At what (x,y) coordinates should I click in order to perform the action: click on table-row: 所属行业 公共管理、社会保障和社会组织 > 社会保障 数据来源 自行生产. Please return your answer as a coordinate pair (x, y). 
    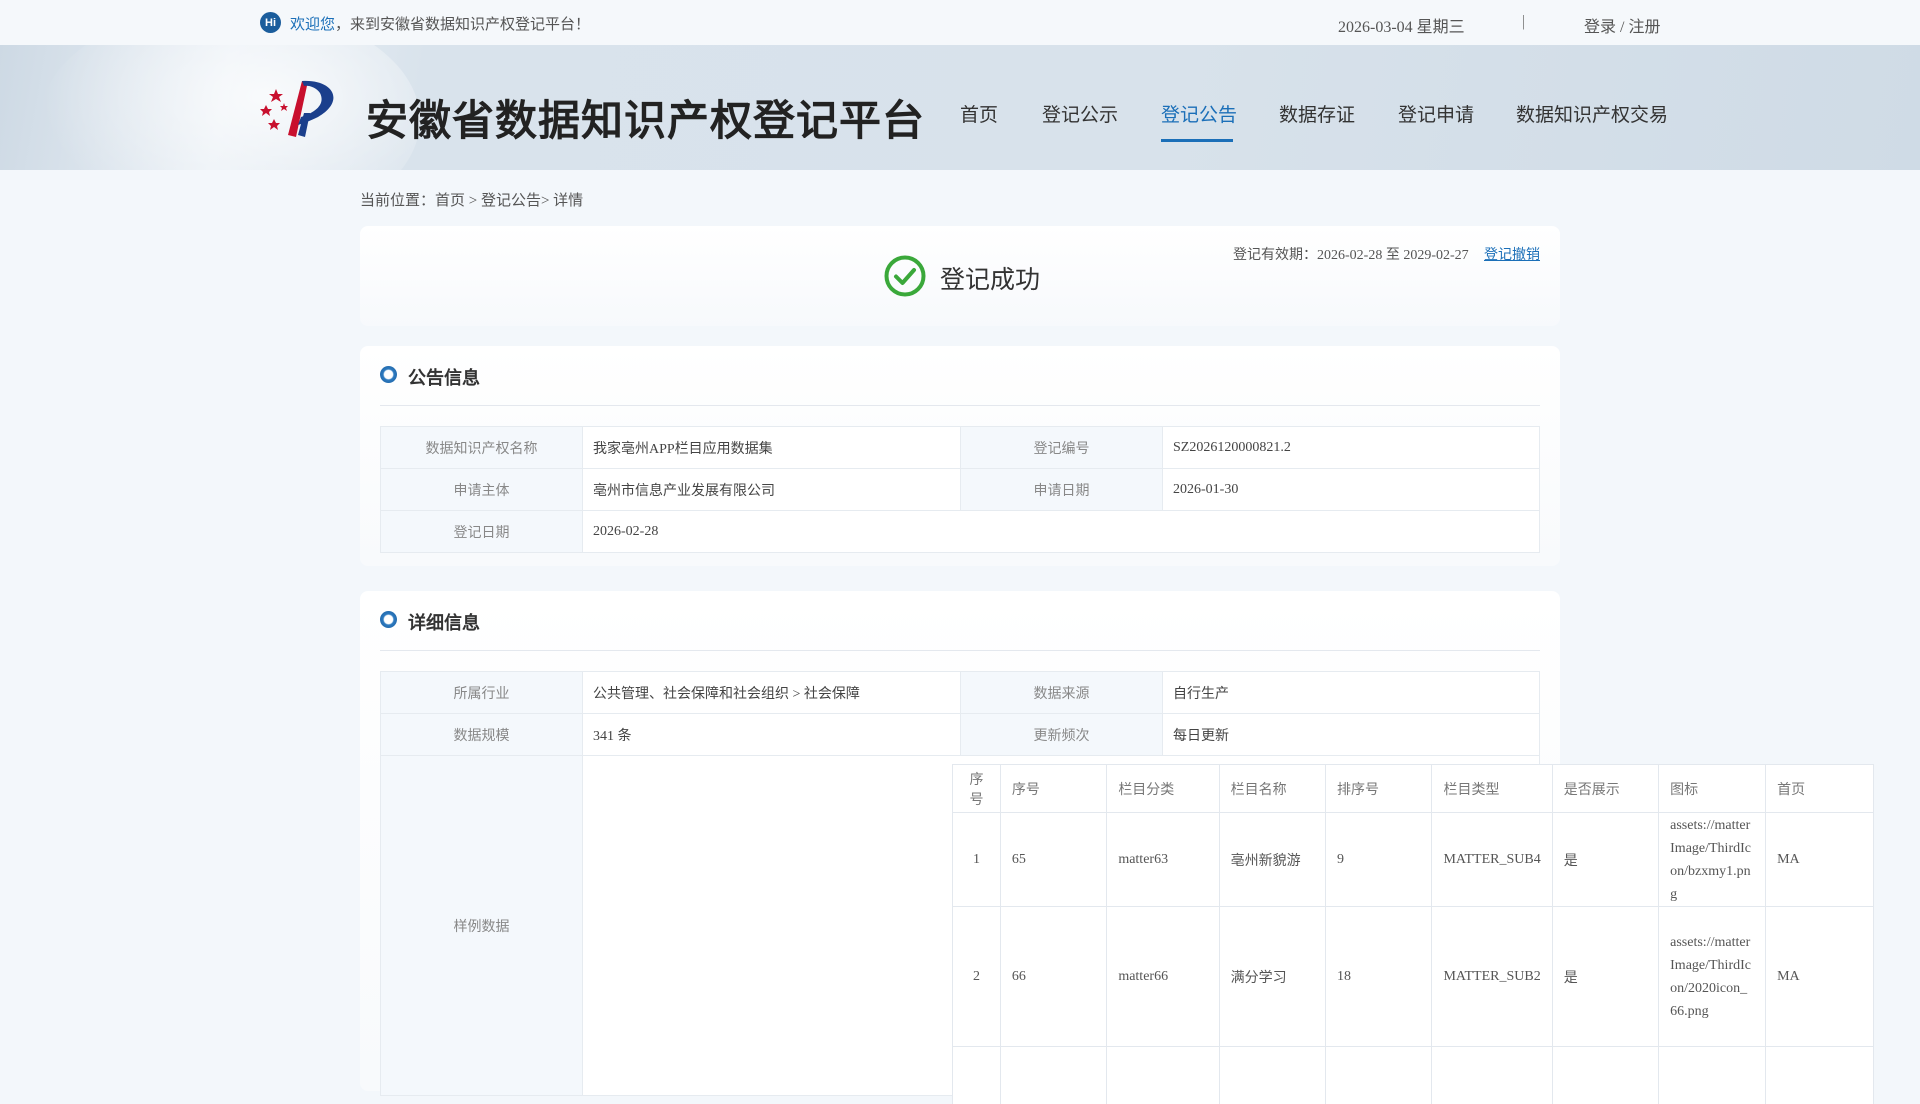
    Looking at the image, I should click on (960, 693).